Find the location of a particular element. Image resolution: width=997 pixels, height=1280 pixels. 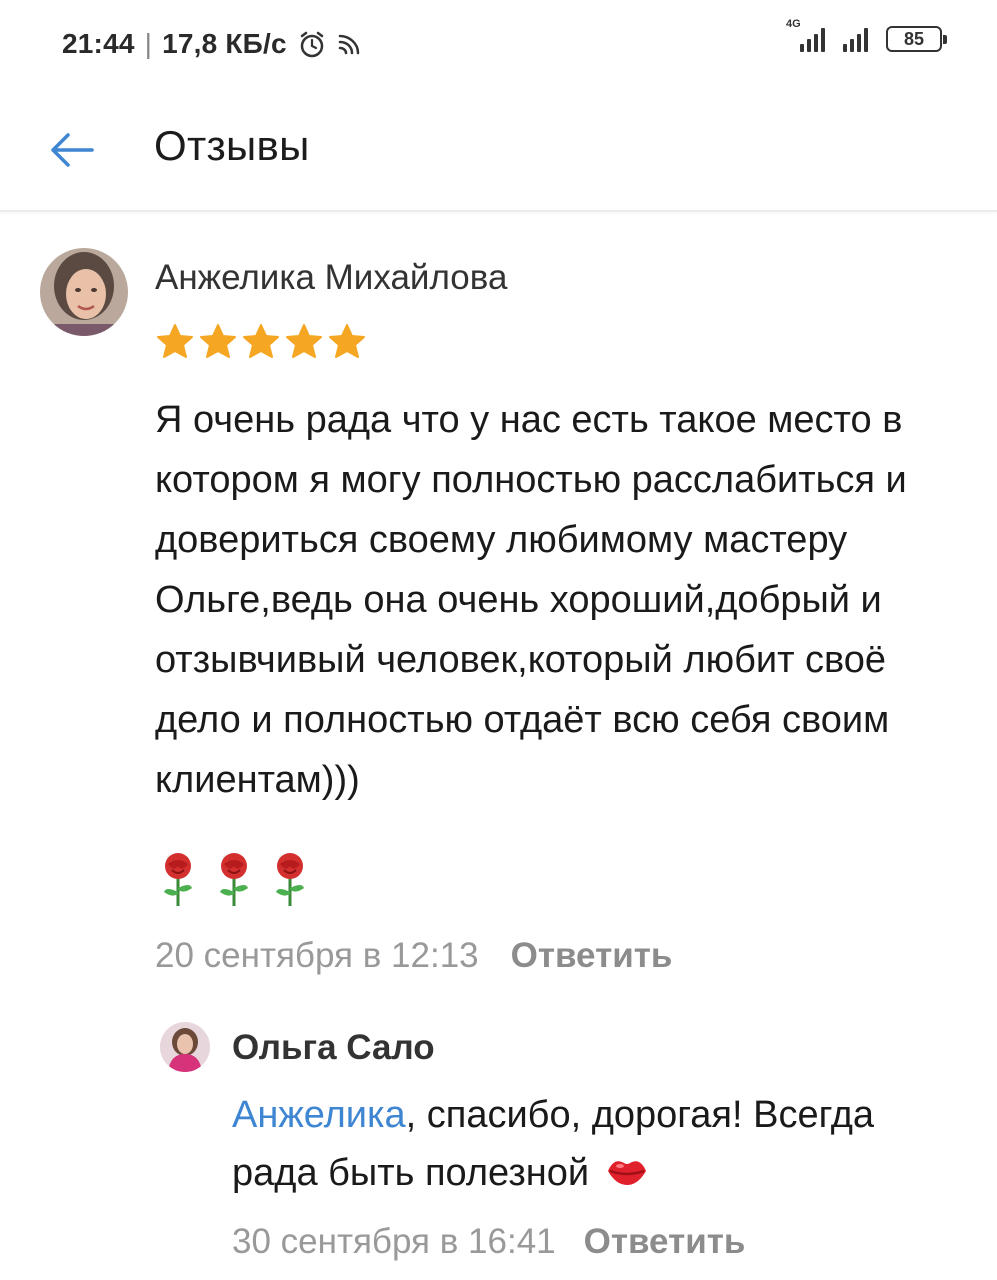

review-author: Анжелика Михайлова is located at coordinates (331, 278).